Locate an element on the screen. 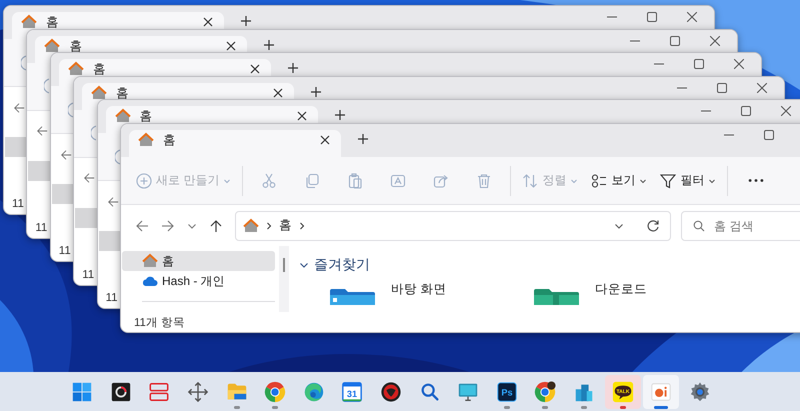 Image resolution: width=800 pixels, height=411 pixels. search-field: 홈 검색 is located at coordinates (740, 225).